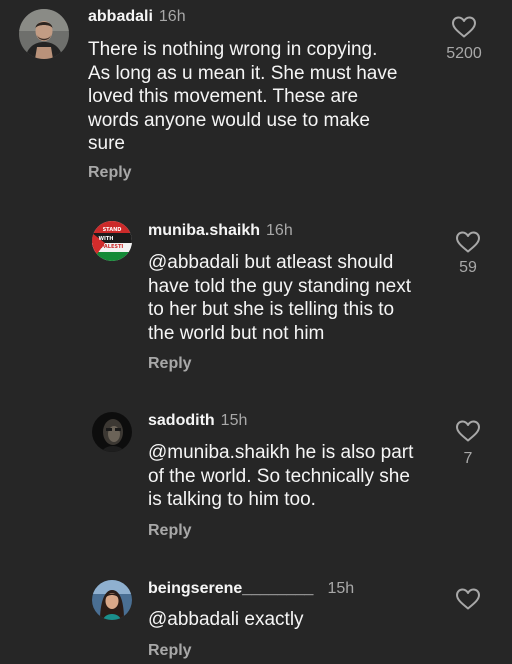  What do you see at coordinates (271, 309) in the screenshot?
I see `comment-line: to her but she is telling this to` at bounding box center [271, 309].